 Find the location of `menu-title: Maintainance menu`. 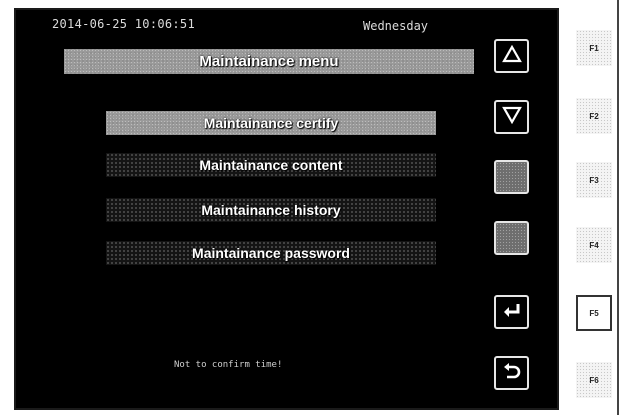

menu-title: Maintainance menu is located at coordinates (269, 61).